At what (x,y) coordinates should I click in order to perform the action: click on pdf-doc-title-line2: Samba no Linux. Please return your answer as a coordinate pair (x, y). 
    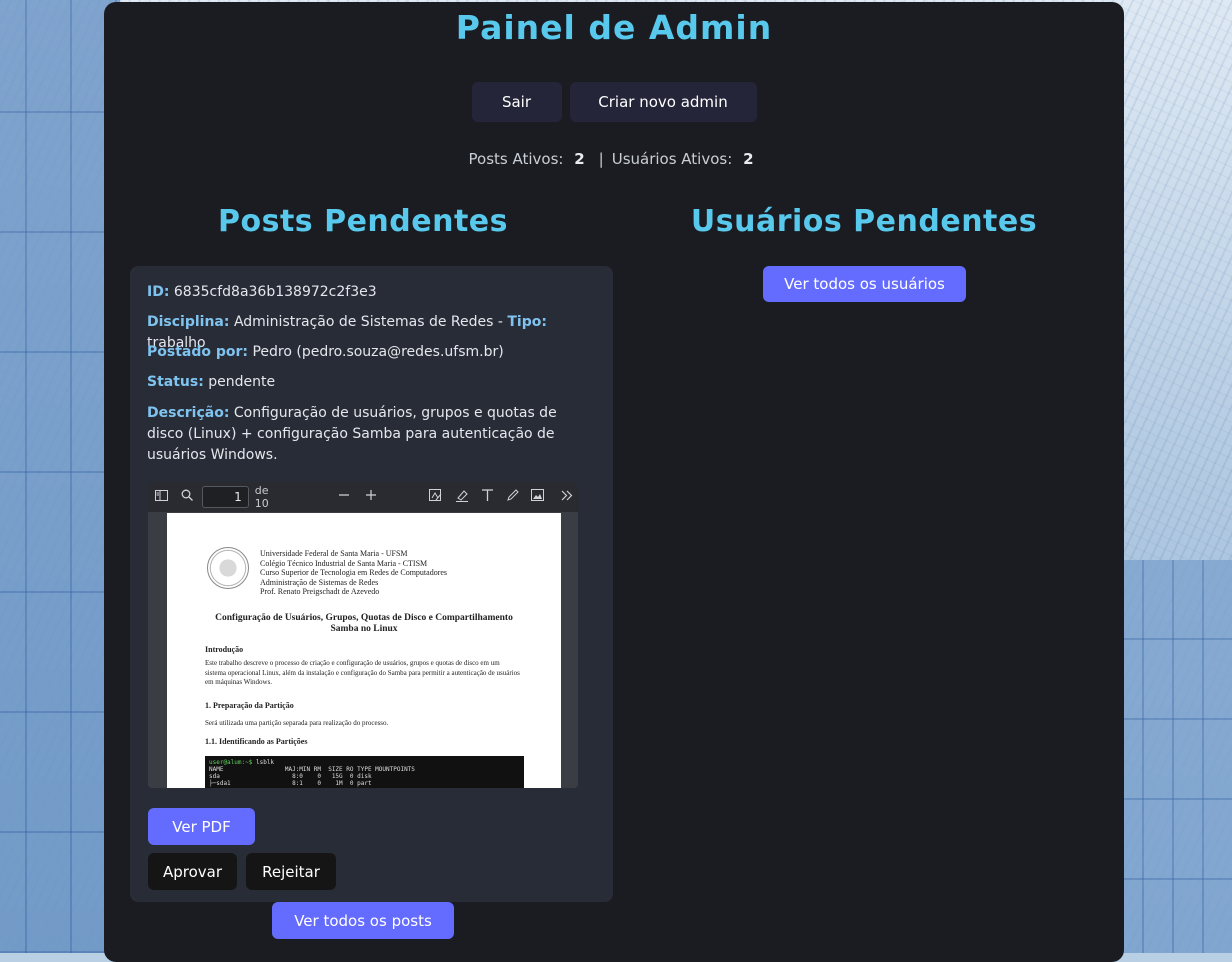
    Looking at the image, I should click on (364, 629).